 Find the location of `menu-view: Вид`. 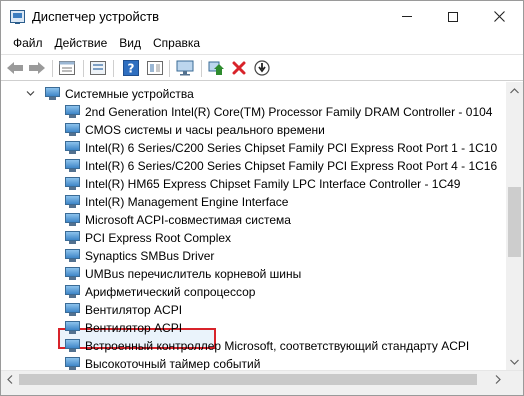

menu-view: Вид is located at coordinates (130, 43).